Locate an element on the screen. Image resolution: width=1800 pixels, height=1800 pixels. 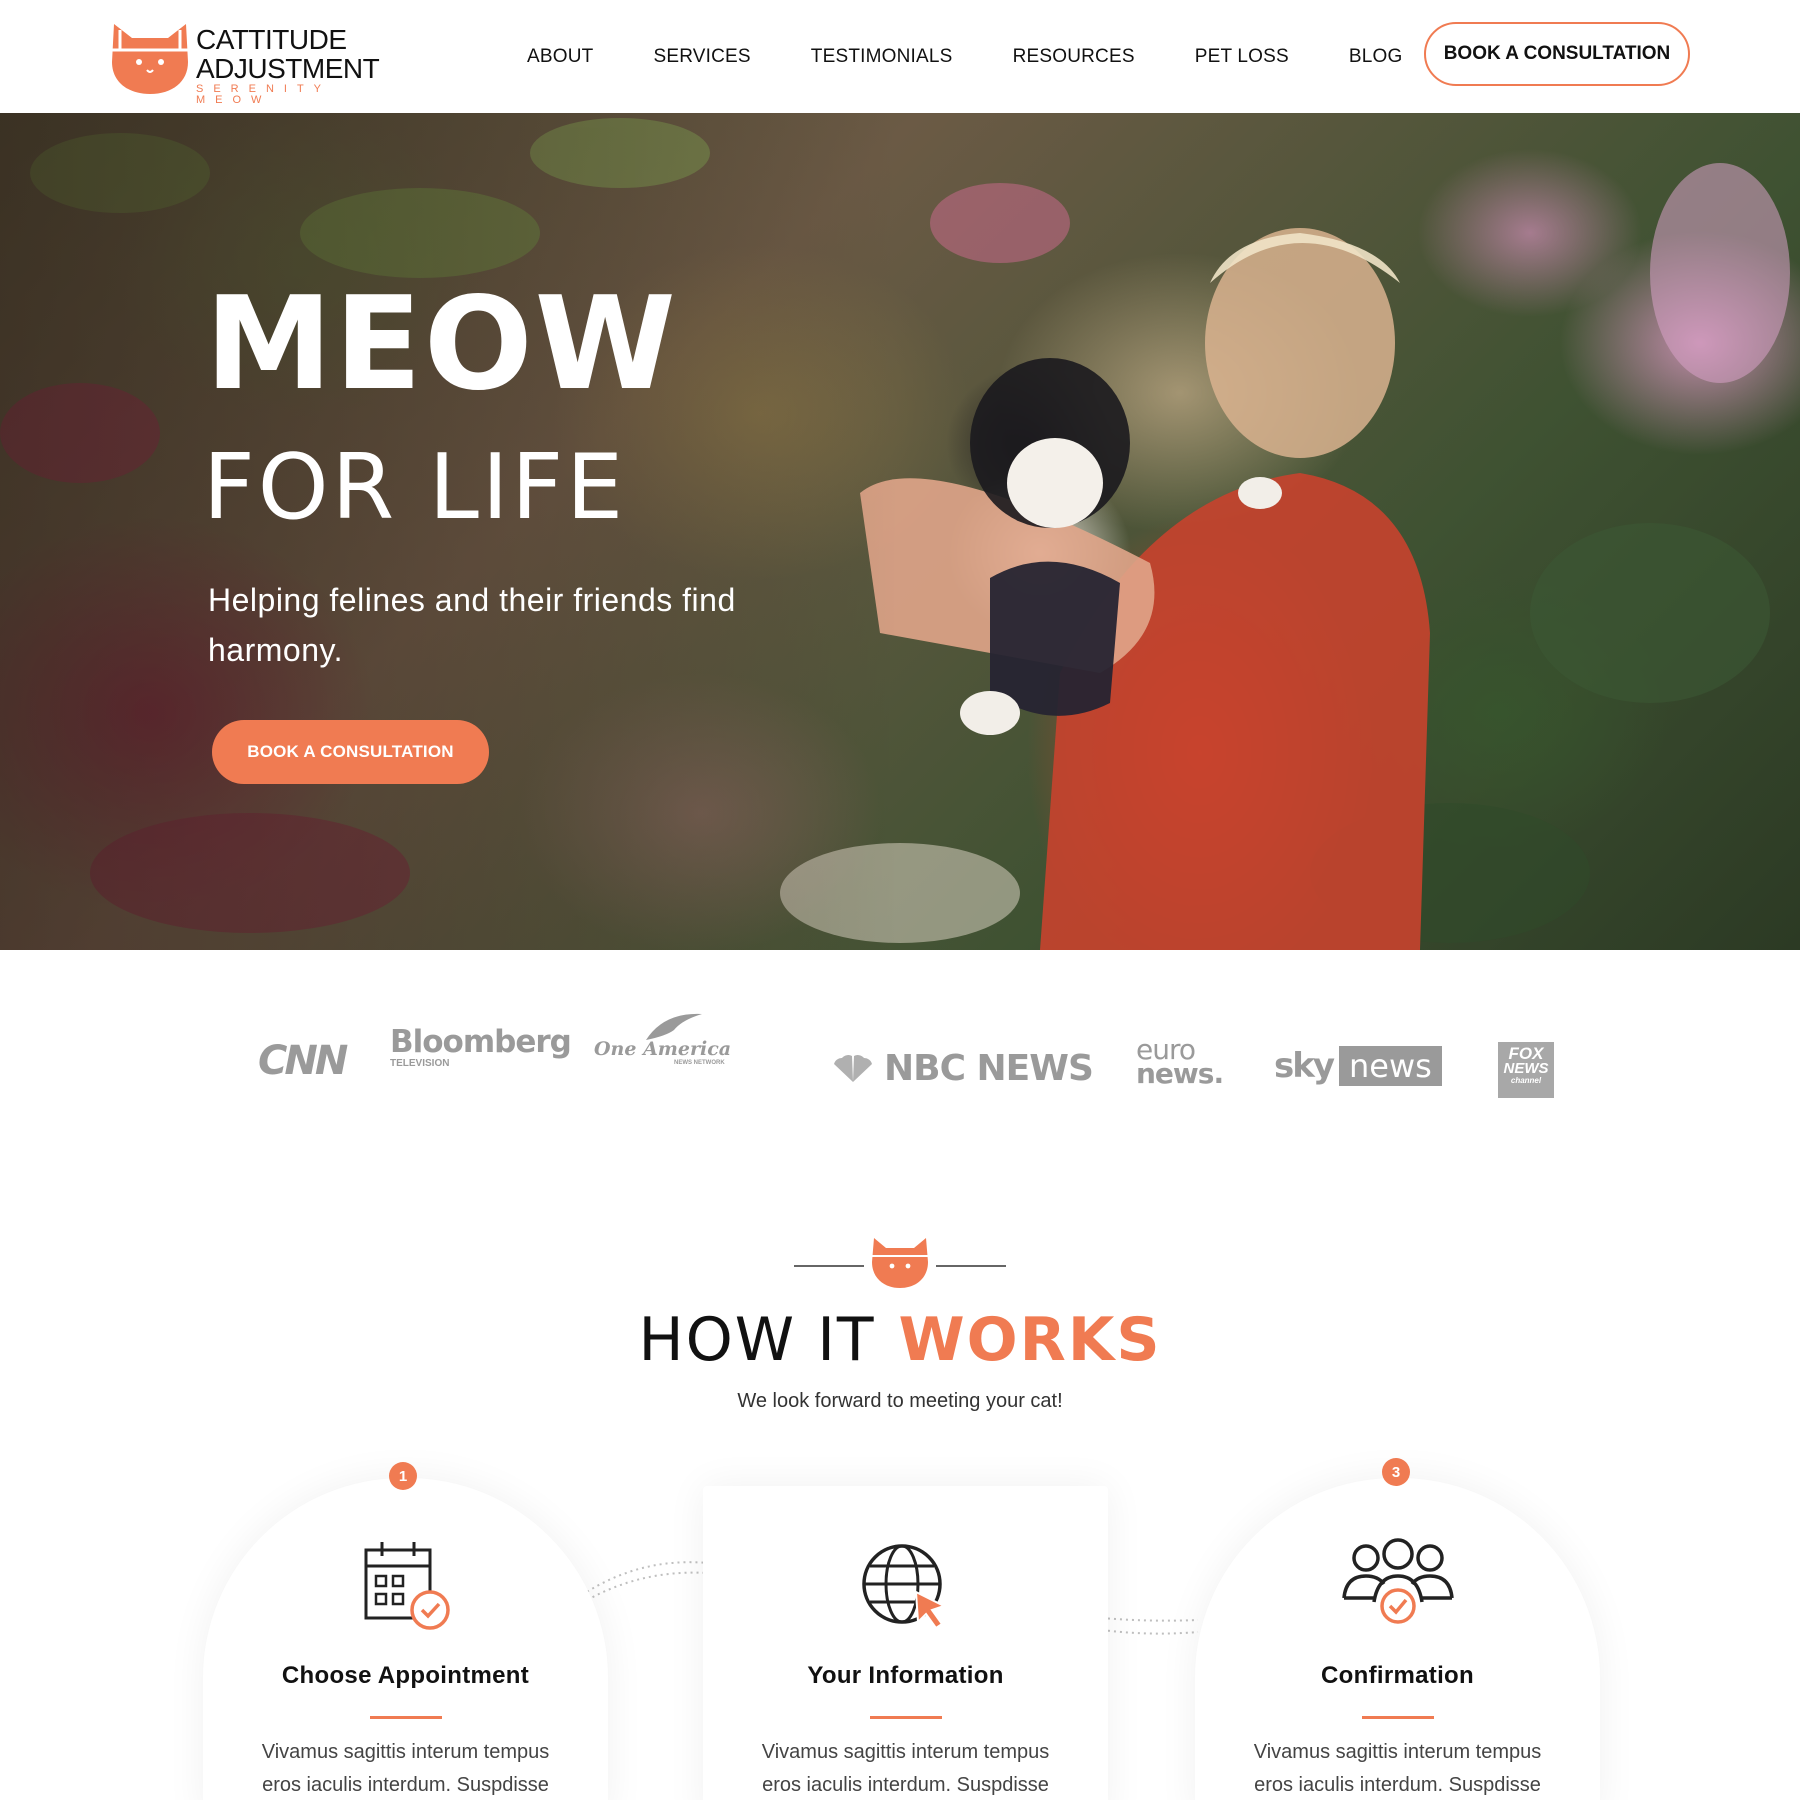
fox-news-logo: FOX NEWS channel is located at coordinates (1526, 1070).